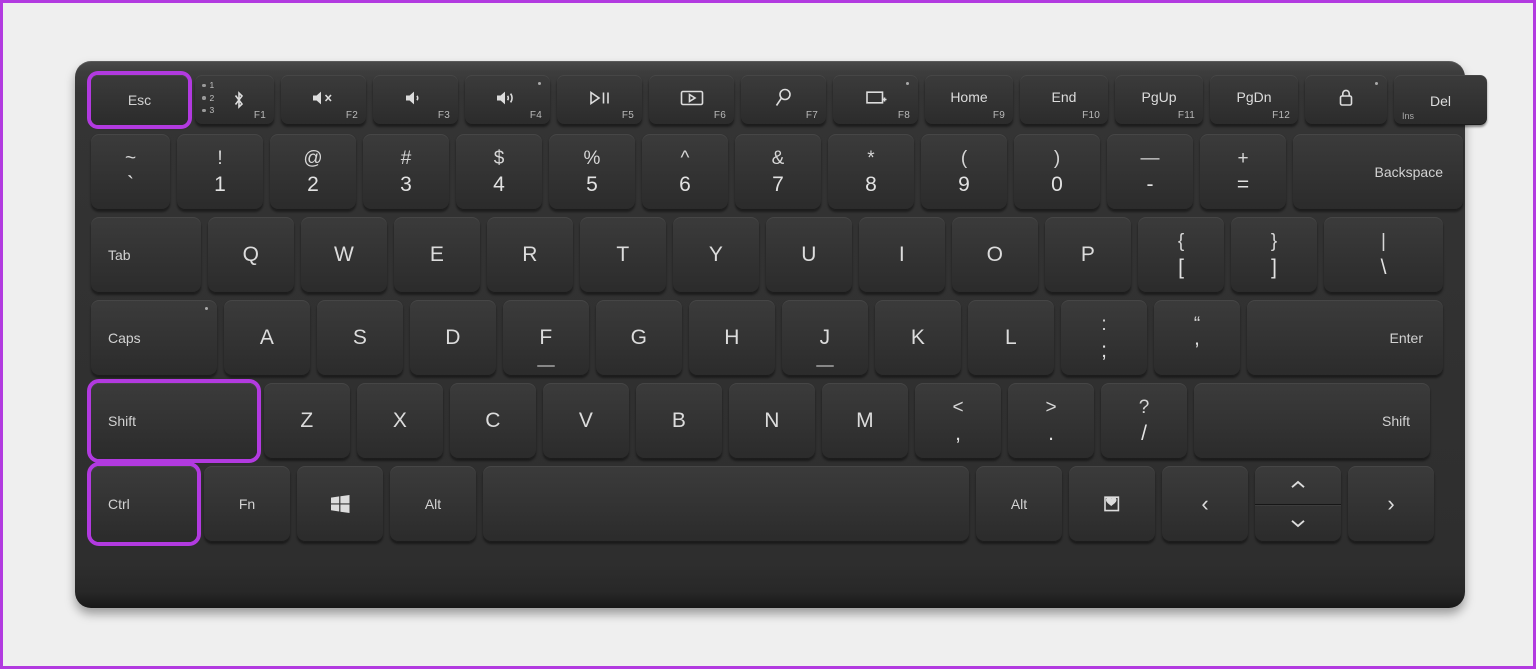 The height and width of the screenshot is (669, 1536). I want to click on key-f: F, so click(546, 338).